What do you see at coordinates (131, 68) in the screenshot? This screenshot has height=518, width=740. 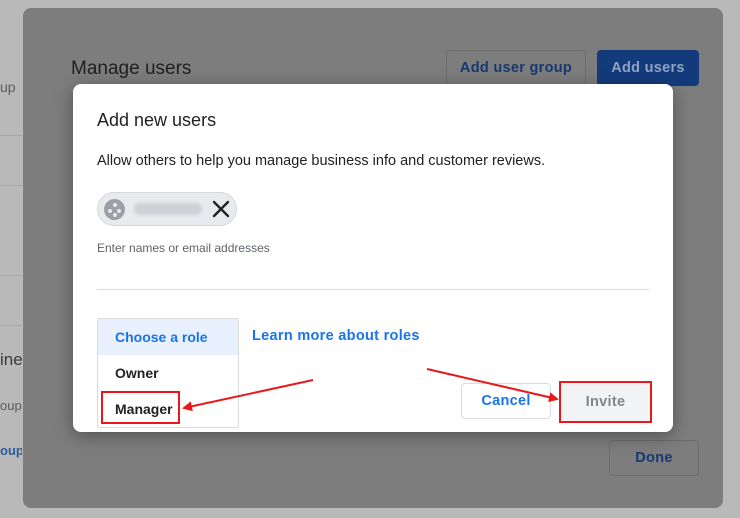 I see `manage-users-title: Manage users` at bounding box center [131, 68].